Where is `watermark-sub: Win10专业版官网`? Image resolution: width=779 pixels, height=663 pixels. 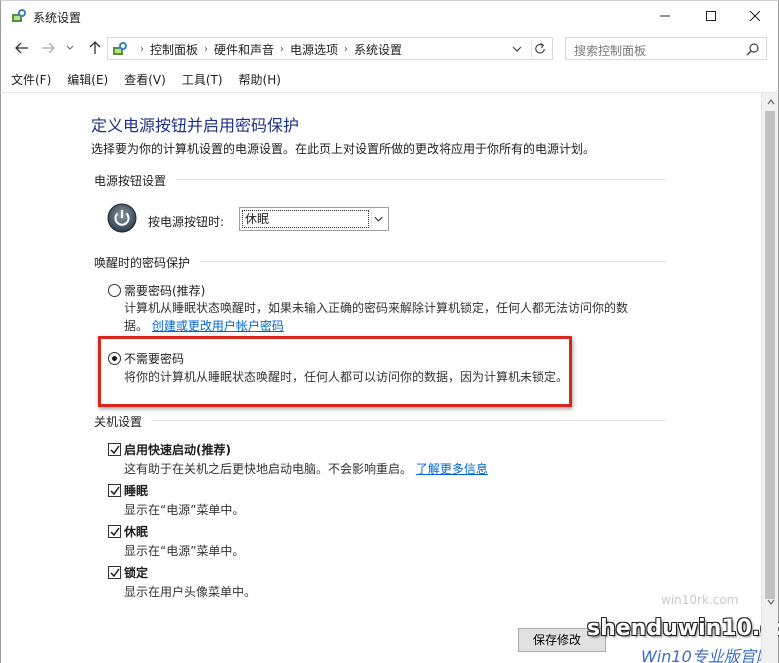
watermark-sub: Win10专业版官网 is located at coordinates (706, 655).